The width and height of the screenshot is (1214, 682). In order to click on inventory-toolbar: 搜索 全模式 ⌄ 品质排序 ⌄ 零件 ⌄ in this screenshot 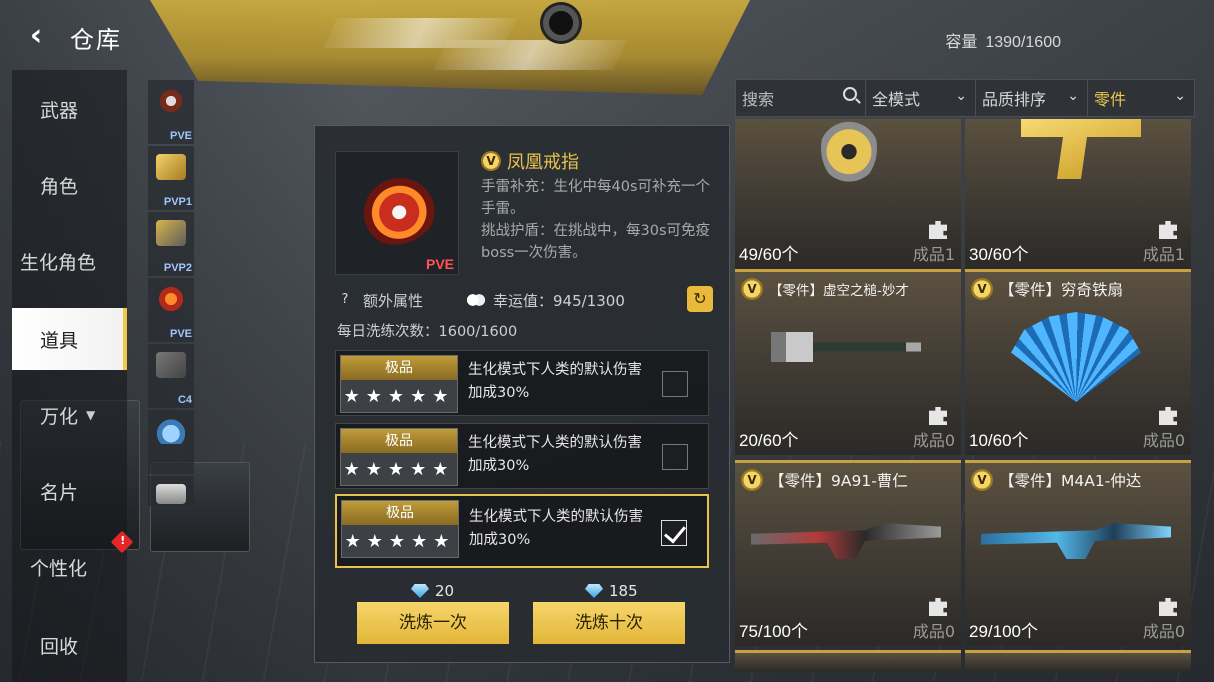, I will do `click(965, 98)`.